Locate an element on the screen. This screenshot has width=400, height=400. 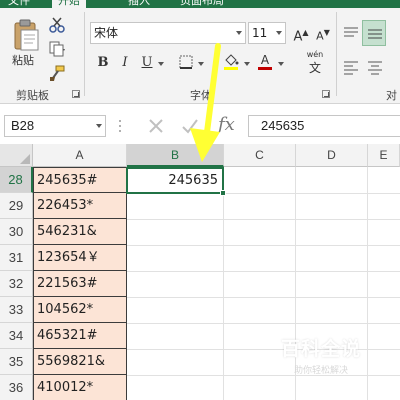
font-color-icon: A is located at coordinates (265, 61).